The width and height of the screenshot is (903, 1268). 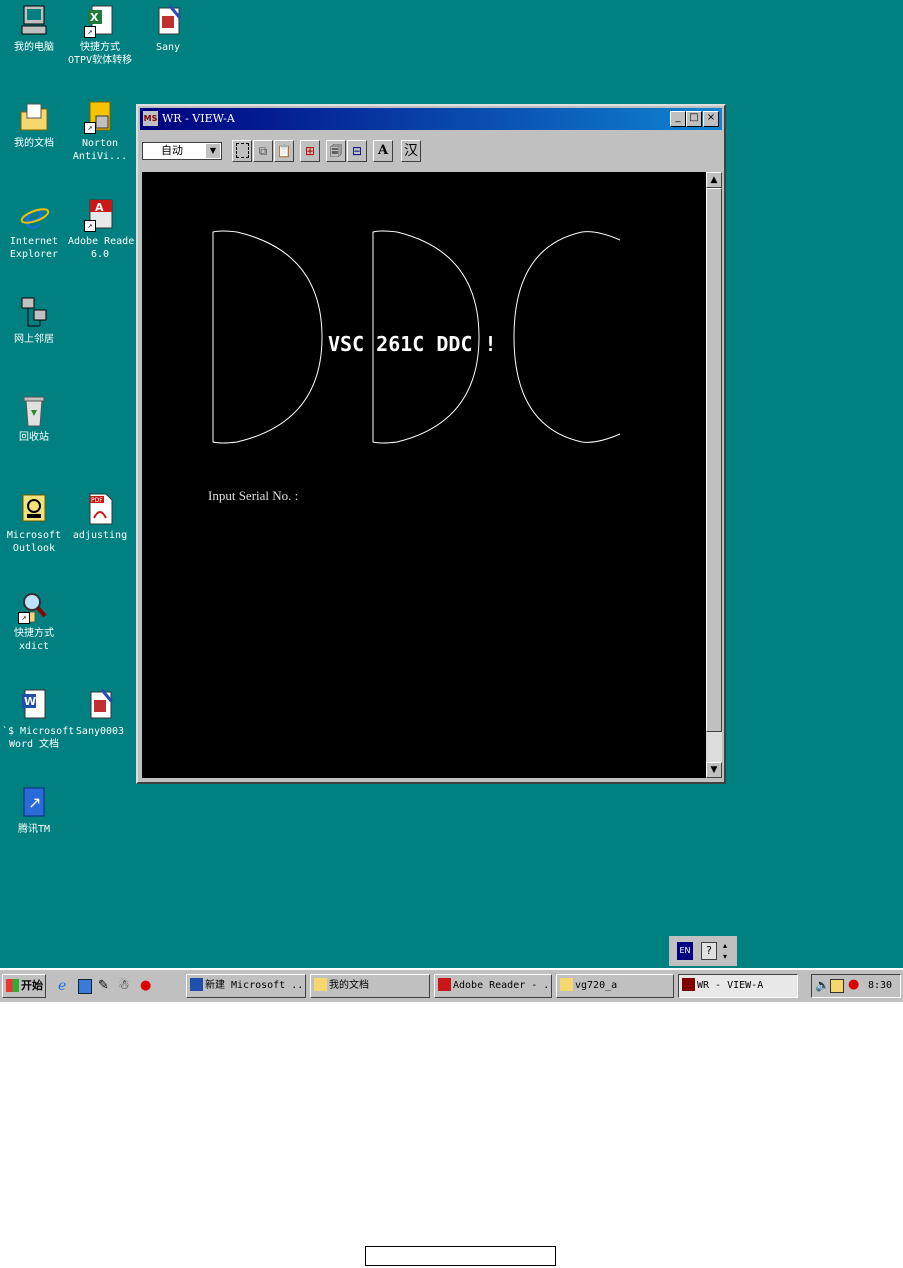 I want to click on desktop-icon-xdict: ↗ 快捷方式 xdict, so click(x=34, y=621).